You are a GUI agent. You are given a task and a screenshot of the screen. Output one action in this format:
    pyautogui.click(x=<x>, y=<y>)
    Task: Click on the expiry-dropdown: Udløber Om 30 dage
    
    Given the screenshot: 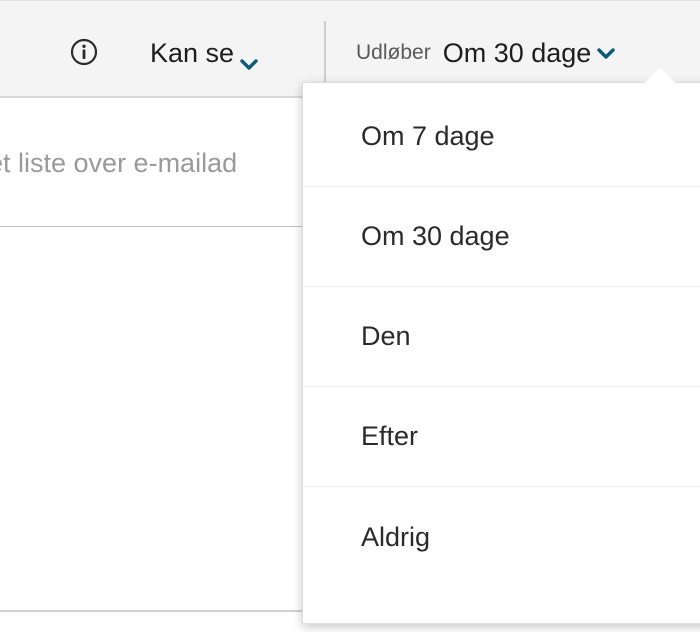 What is the action you would take?
    pyautogui.click(x=485, y=53)
    